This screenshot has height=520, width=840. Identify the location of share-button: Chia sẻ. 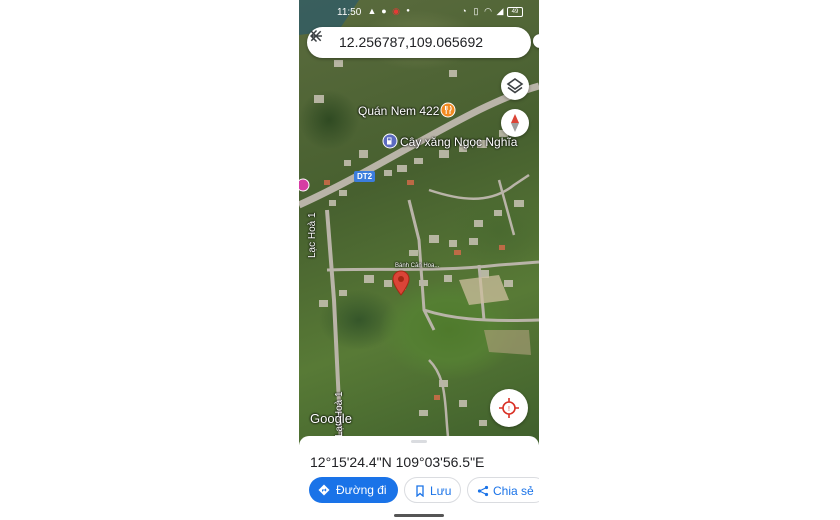
(503, 490).